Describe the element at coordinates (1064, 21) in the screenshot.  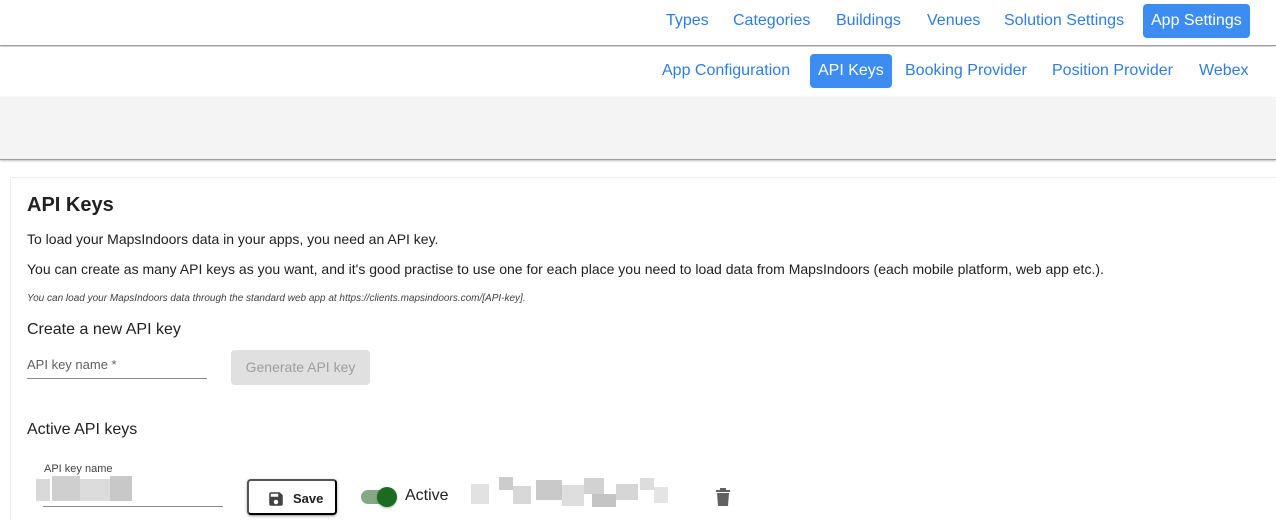
I see `nav-solution-settings: Solution Settings` at that location.